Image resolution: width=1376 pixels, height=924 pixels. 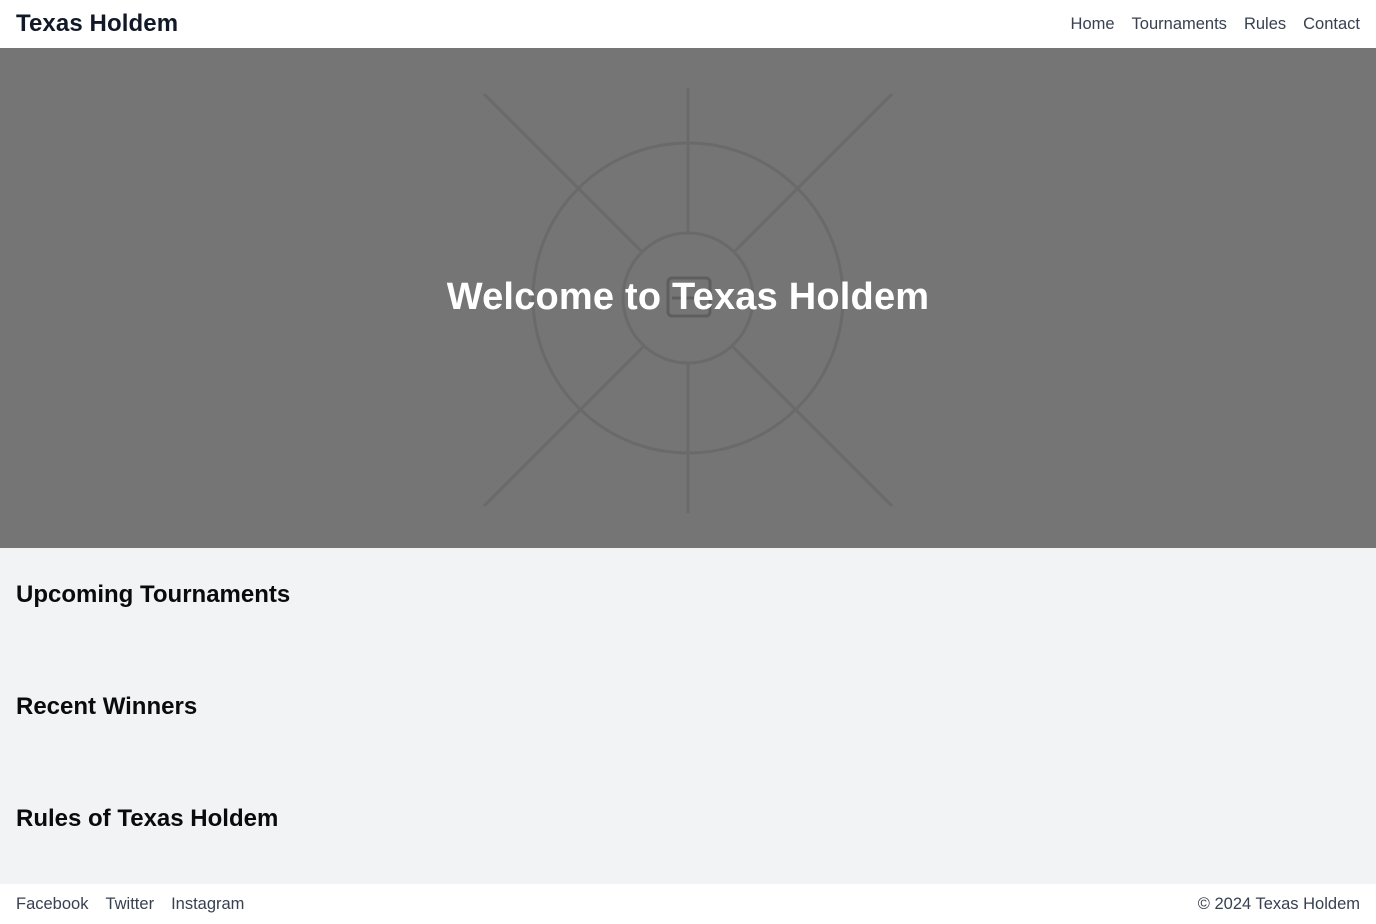 I want to click on hero-title: Welcome to Texas Holdem, so click(x=688, y=297).